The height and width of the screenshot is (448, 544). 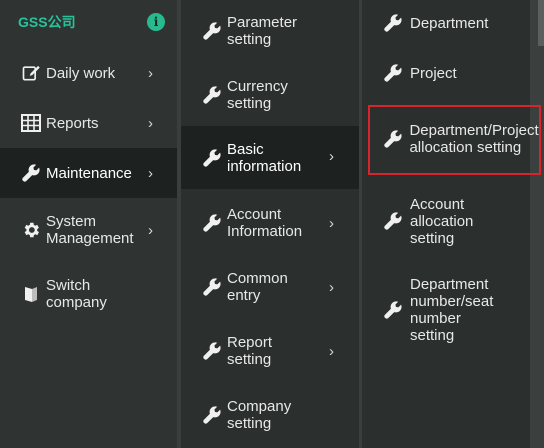 What do you see at coordinates (265, 223) in the screenshot?
I see `submenu-item-label: Account Information` at bounding box center [265, 223].